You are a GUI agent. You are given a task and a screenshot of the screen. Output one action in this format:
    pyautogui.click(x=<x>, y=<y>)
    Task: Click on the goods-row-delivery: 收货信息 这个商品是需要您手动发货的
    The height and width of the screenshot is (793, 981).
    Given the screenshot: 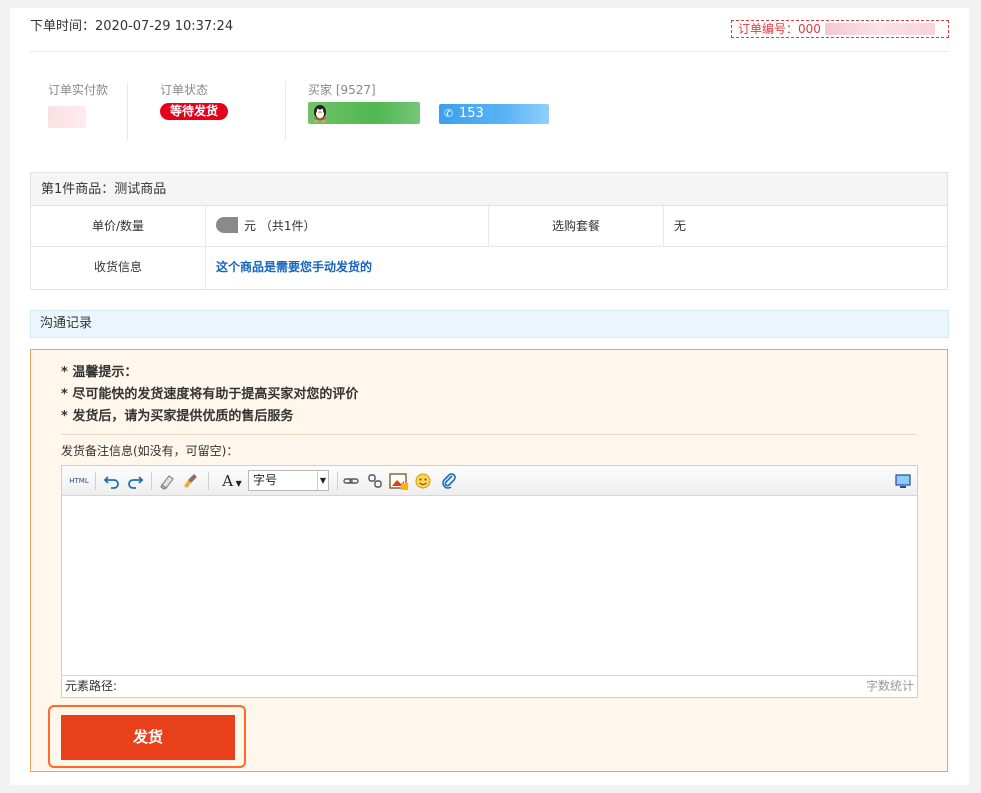 What is the action you would take?
    pyautogui.click(x=489, y=268)
    